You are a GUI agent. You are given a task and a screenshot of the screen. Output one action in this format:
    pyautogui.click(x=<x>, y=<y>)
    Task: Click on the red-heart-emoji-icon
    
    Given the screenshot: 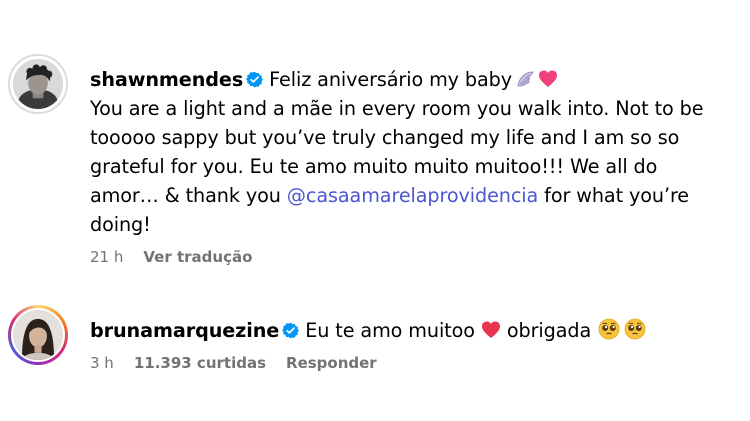 What is the action you would take?
    pyautogui.click(x=491, y=330)
    